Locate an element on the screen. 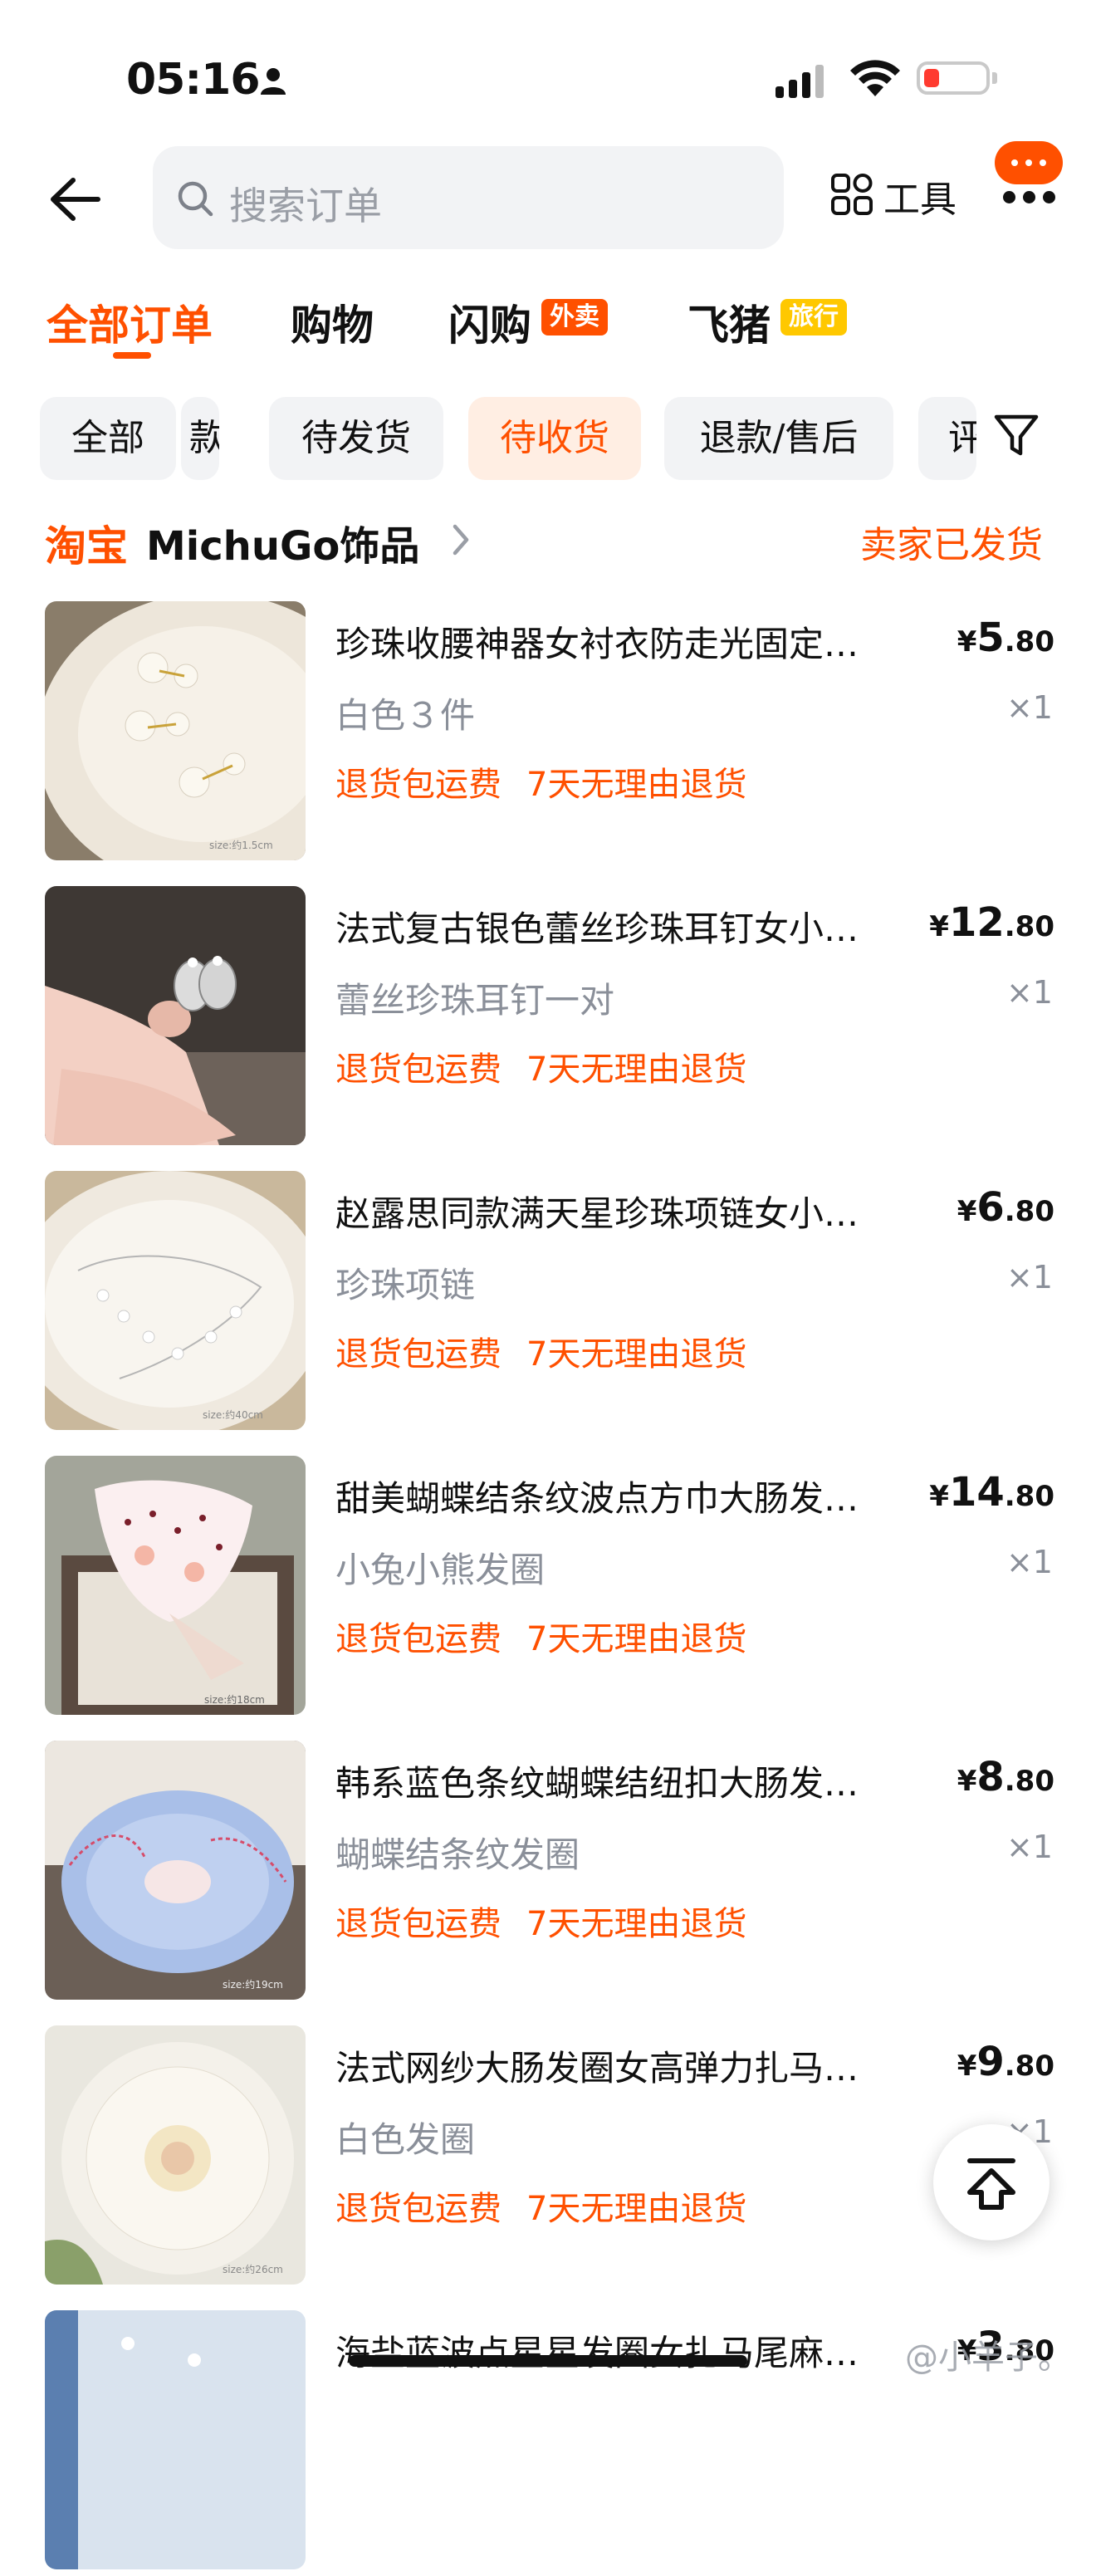 This screenshot has width=1096, height=2576. travel-badge: 旅行 is located at coordinates (813, 317).